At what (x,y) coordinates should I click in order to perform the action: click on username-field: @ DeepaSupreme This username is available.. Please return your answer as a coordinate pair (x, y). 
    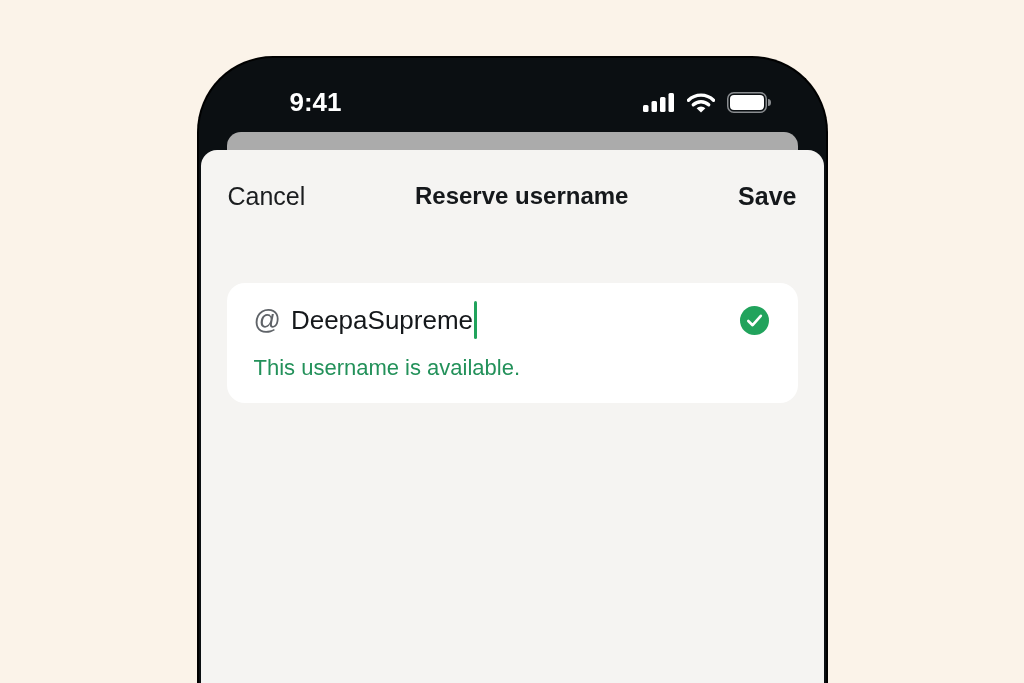
    Looking at the image, I should click on (512, 343).